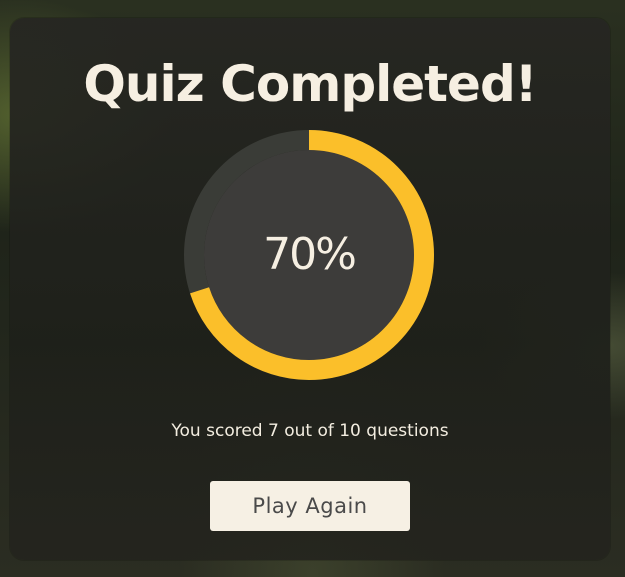  I want to click on score-percentage: 70%, so click(310, 254).